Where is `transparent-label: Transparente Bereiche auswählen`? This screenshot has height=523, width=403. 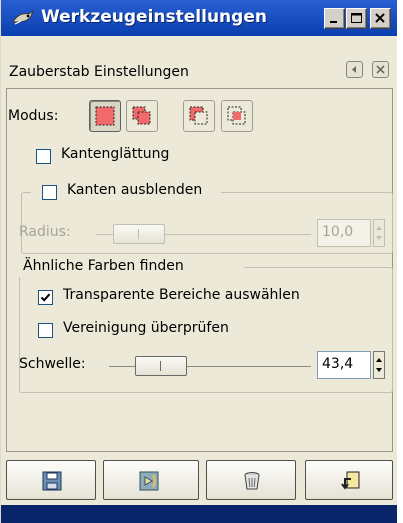
transparent-label: Transparente Bereiche auswählen is located at coordinates (181, 295).